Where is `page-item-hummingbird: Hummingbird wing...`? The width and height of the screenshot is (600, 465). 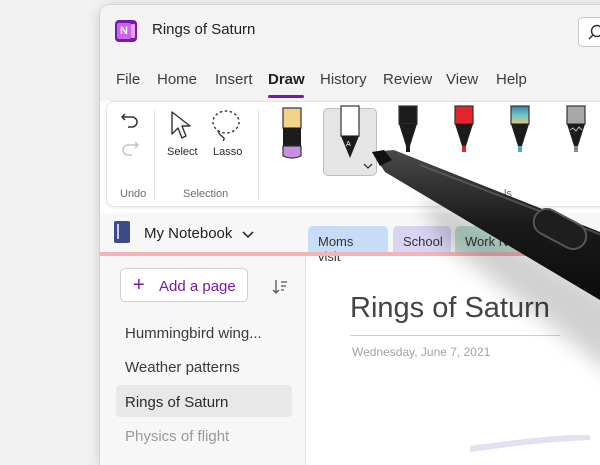
page-item-hummingbird: Hummingbird wing... is located at coordinates (204, 332).